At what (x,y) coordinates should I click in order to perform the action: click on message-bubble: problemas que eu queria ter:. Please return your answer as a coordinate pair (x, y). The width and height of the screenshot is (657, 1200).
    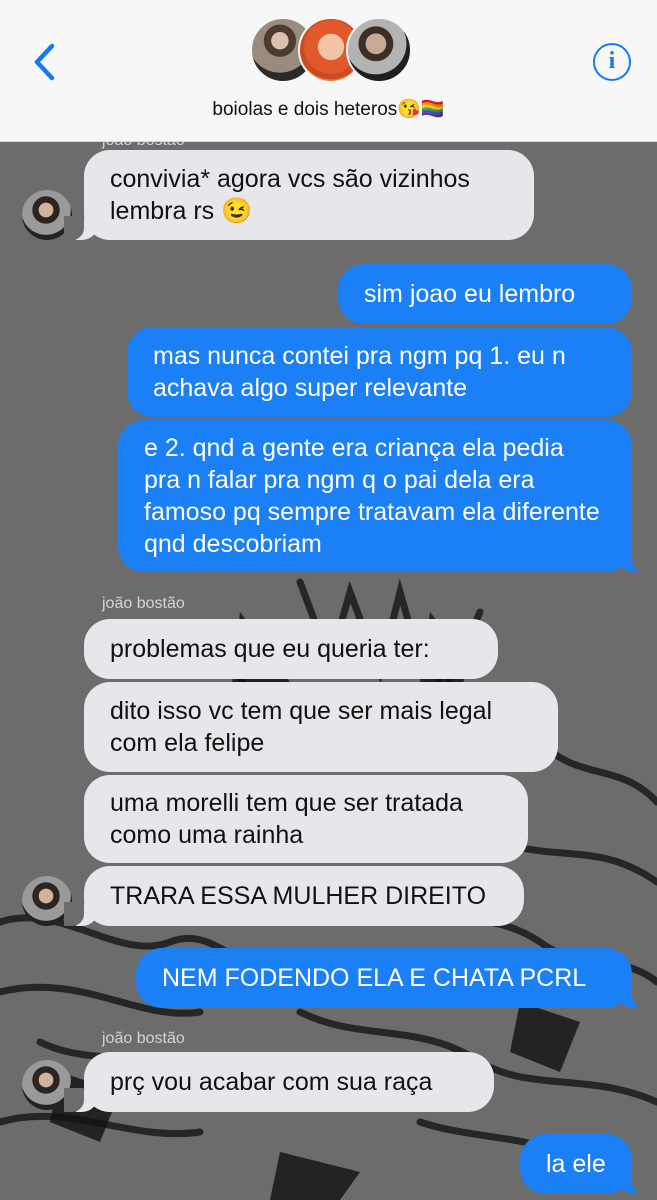
    Looking at the image, I should click on (291, 649).